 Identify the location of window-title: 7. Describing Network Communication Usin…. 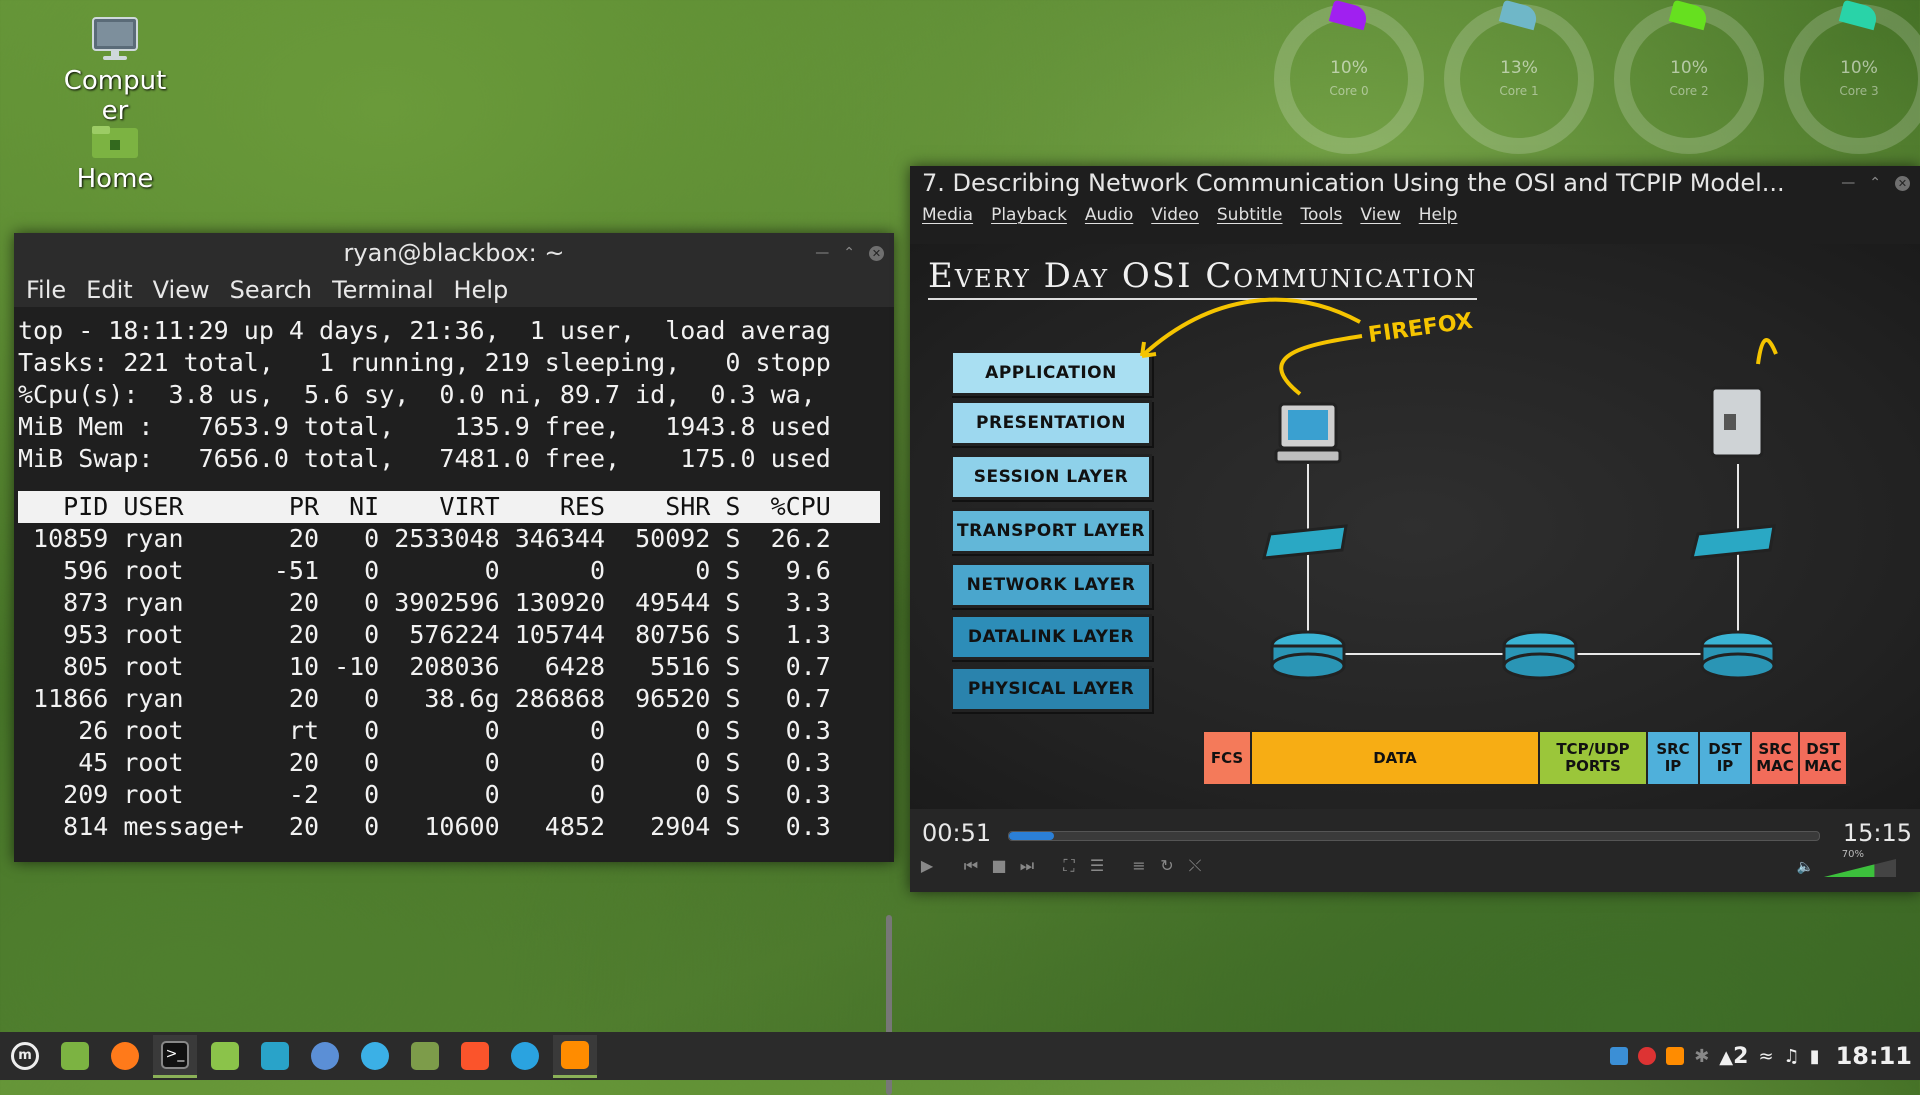
(1353, 183).